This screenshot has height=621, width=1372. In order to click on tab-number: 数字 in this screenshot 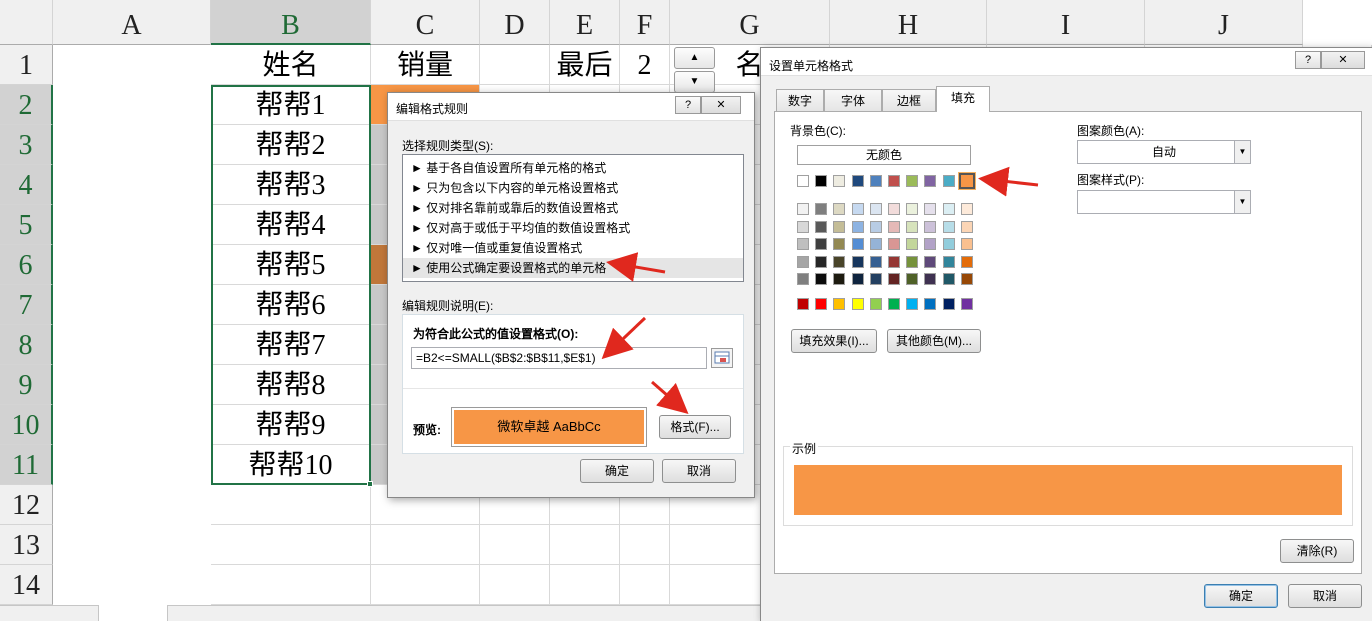, I will do `click(800, 100)`.